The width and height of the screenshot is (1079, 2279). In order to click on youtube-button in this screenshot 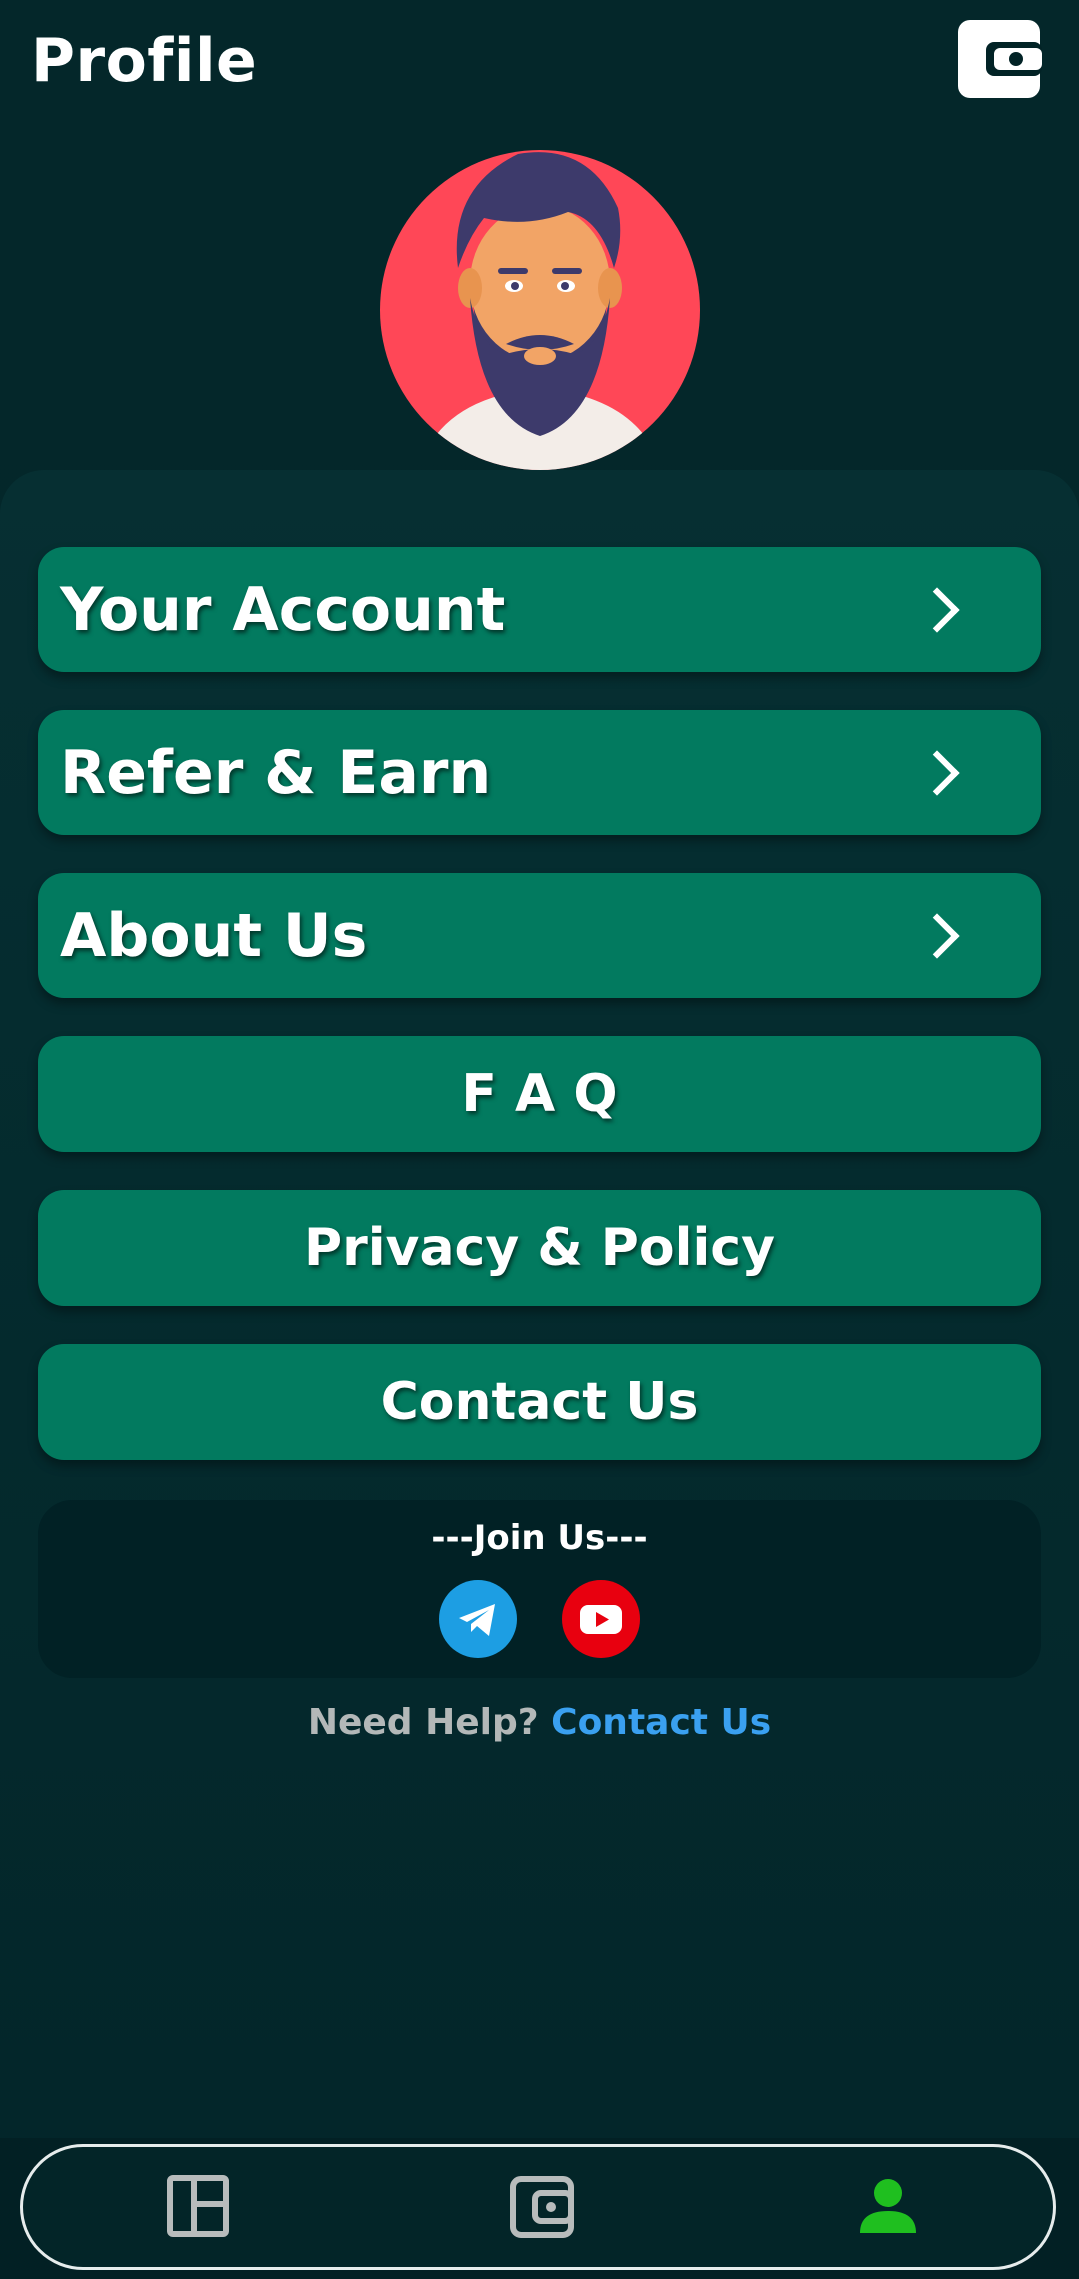, I will do `click(601, 1619)`.